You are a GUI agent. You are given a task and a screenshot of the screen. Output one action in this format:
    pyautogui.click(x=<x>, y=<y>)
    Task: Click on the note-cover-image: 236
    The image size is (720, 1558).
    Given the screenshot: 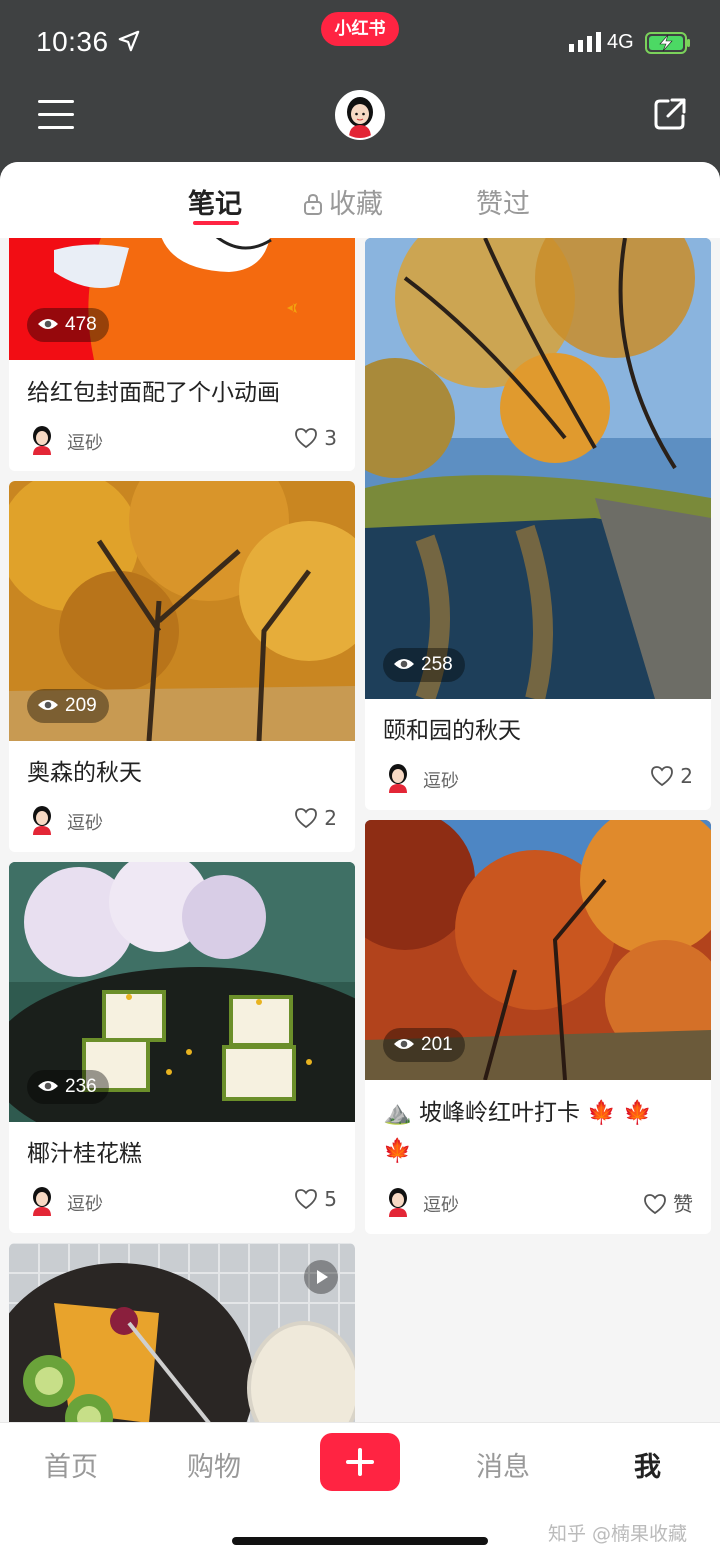 What is the action you would take?
    pyautogui.click(x=182, y=992)
    